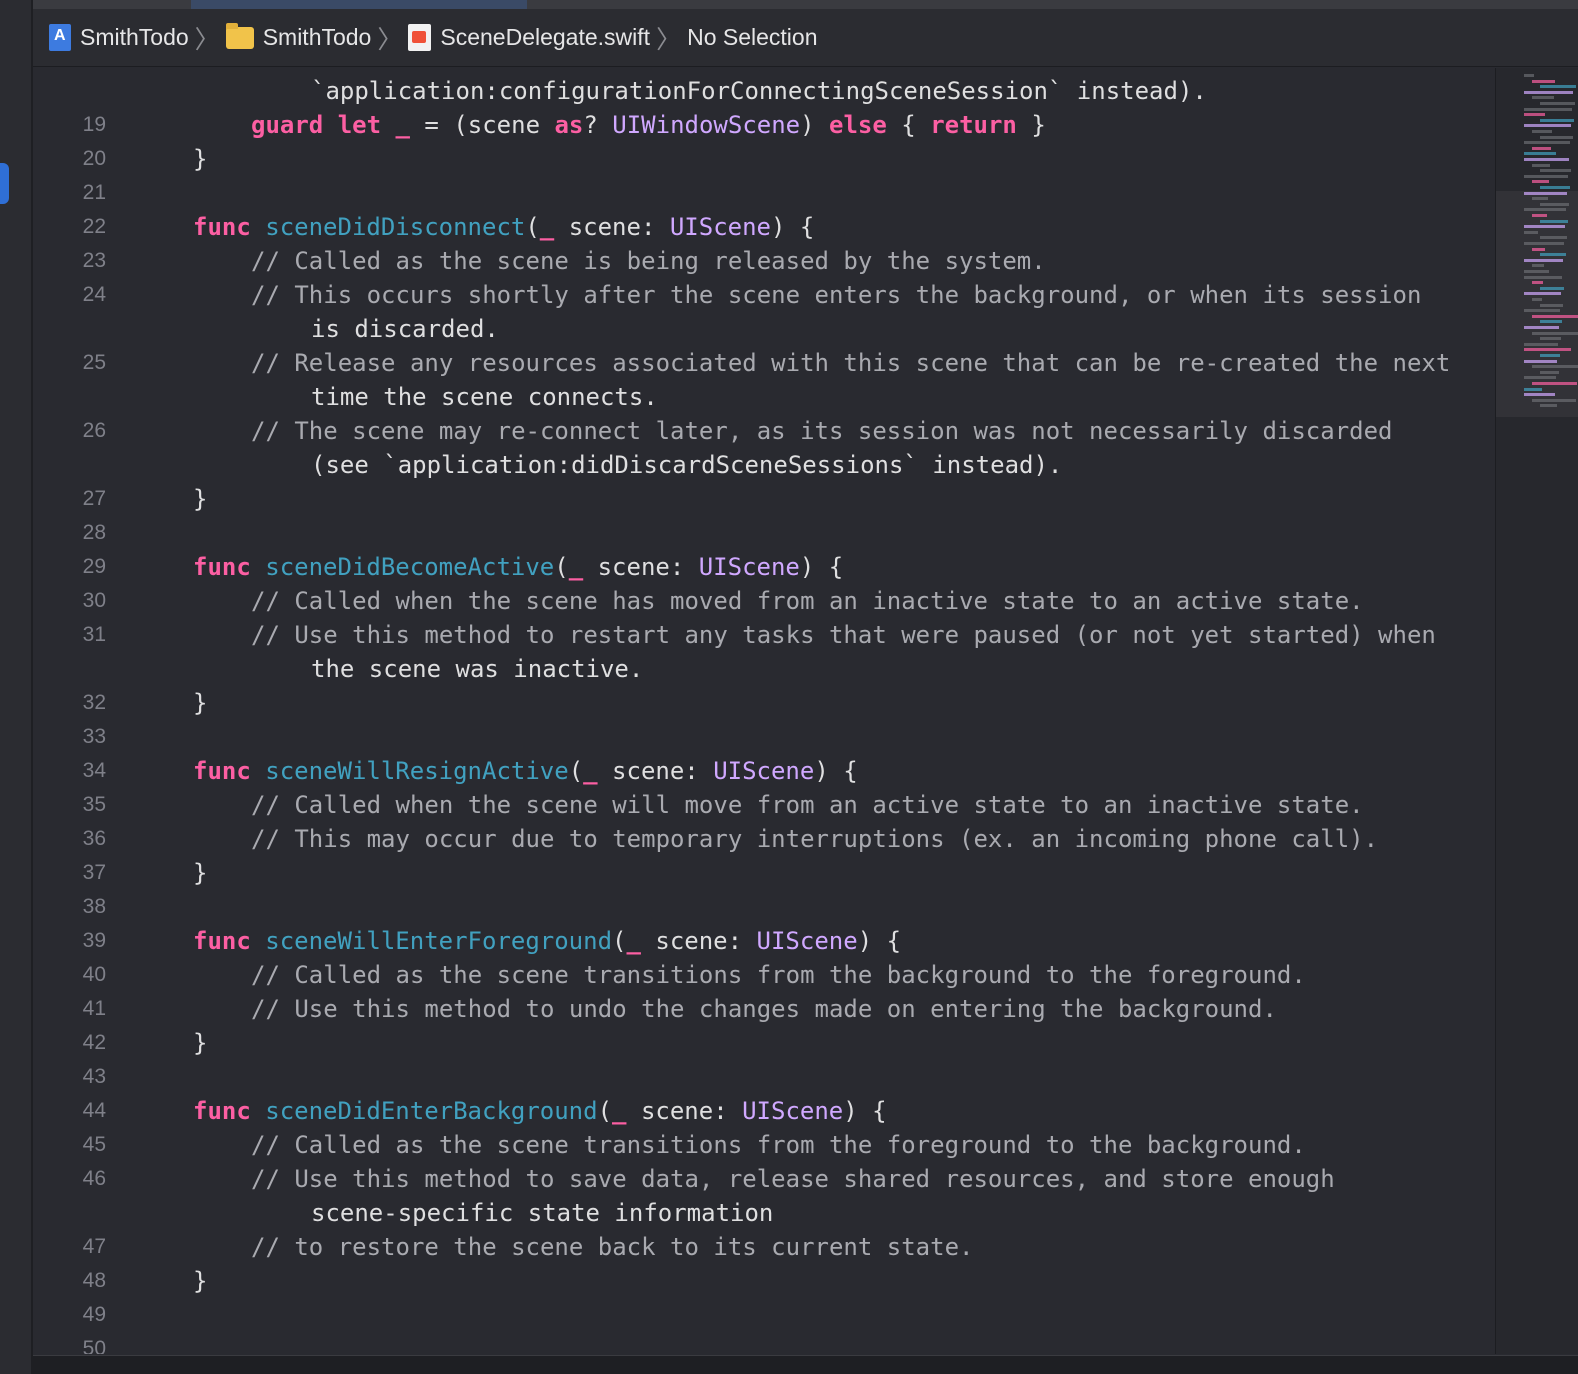 The image size is (1578, 1374). I want to click on code-line: 32}, so click(764, 703).